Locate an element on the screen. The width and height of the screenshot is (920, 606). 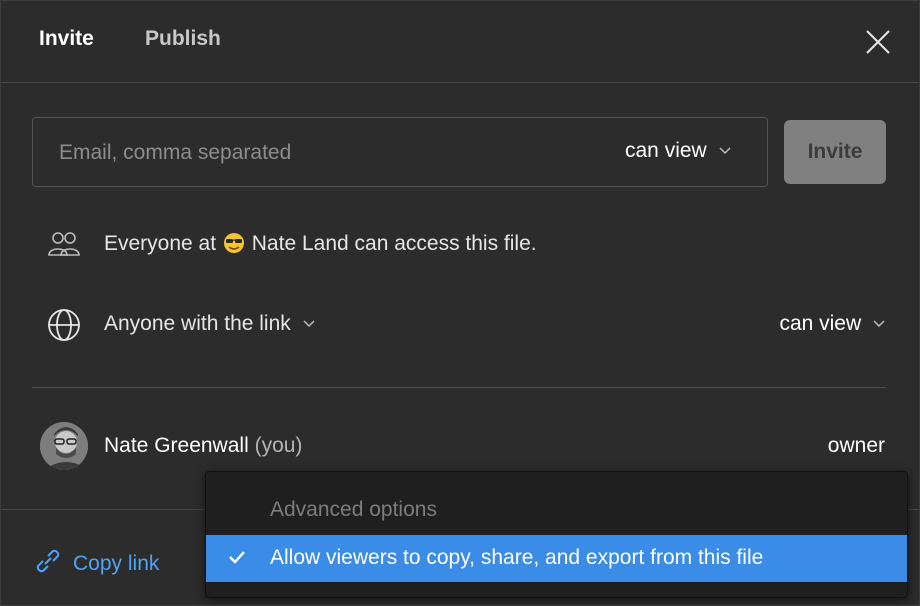
check-icon is located at coordinates (237, 557).